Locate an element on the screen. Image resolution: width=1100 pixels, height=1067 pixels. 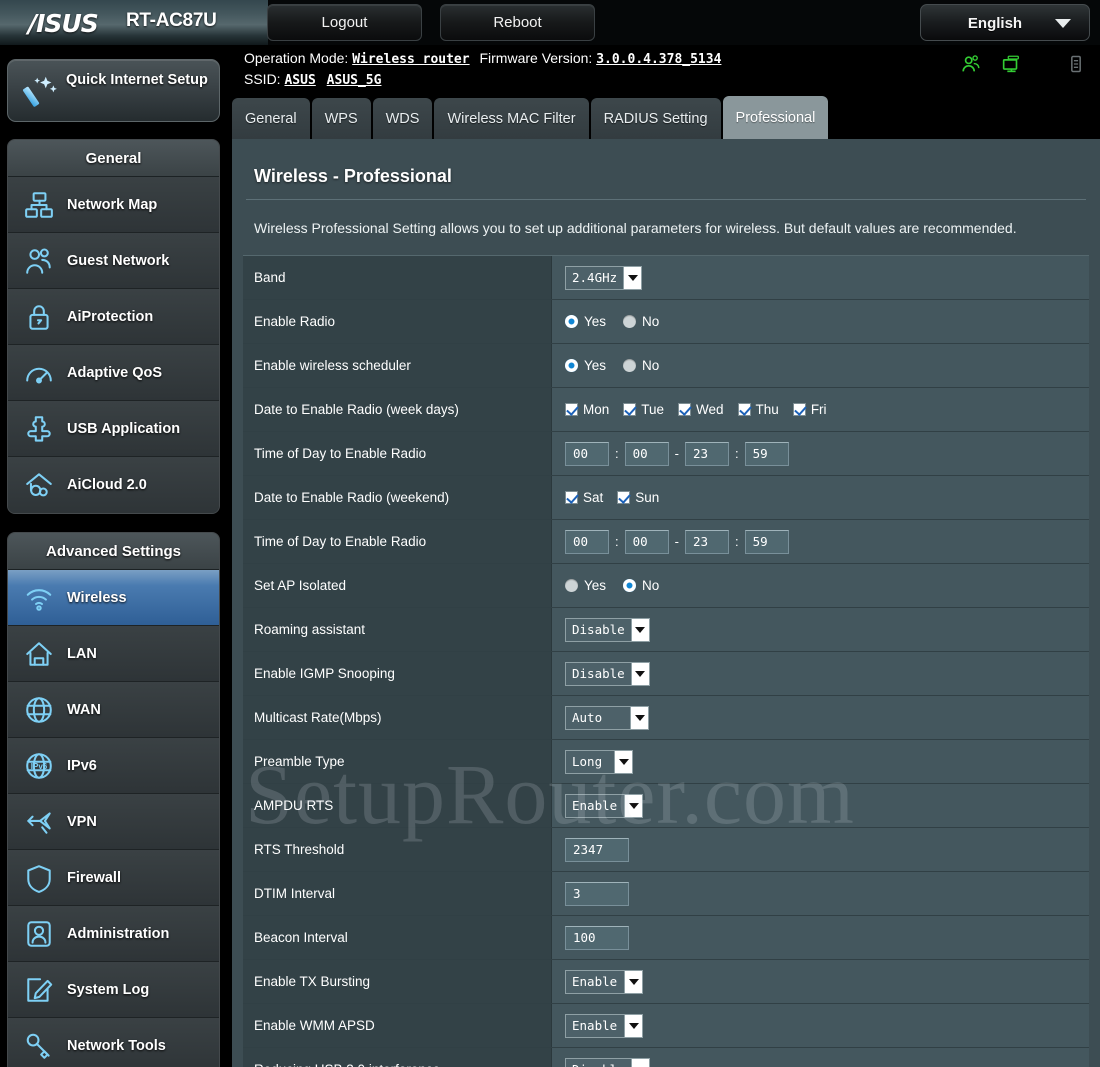
sidebar-item-label: WAN is located at coordinates (84, 709).